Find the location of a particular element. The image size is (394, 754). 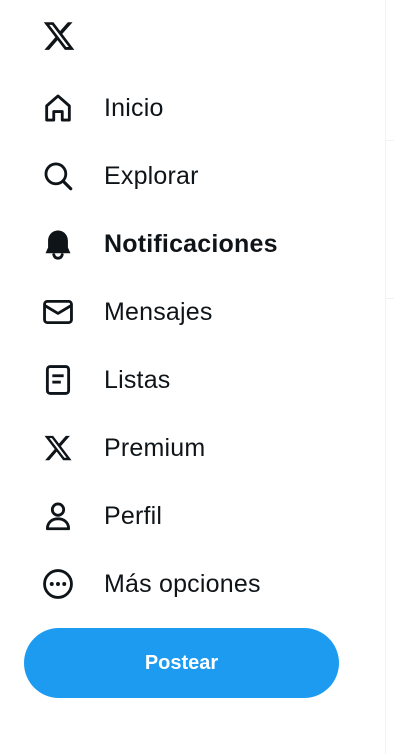

sidebar-item-label: Inicio is located at coordinates (134, 107).